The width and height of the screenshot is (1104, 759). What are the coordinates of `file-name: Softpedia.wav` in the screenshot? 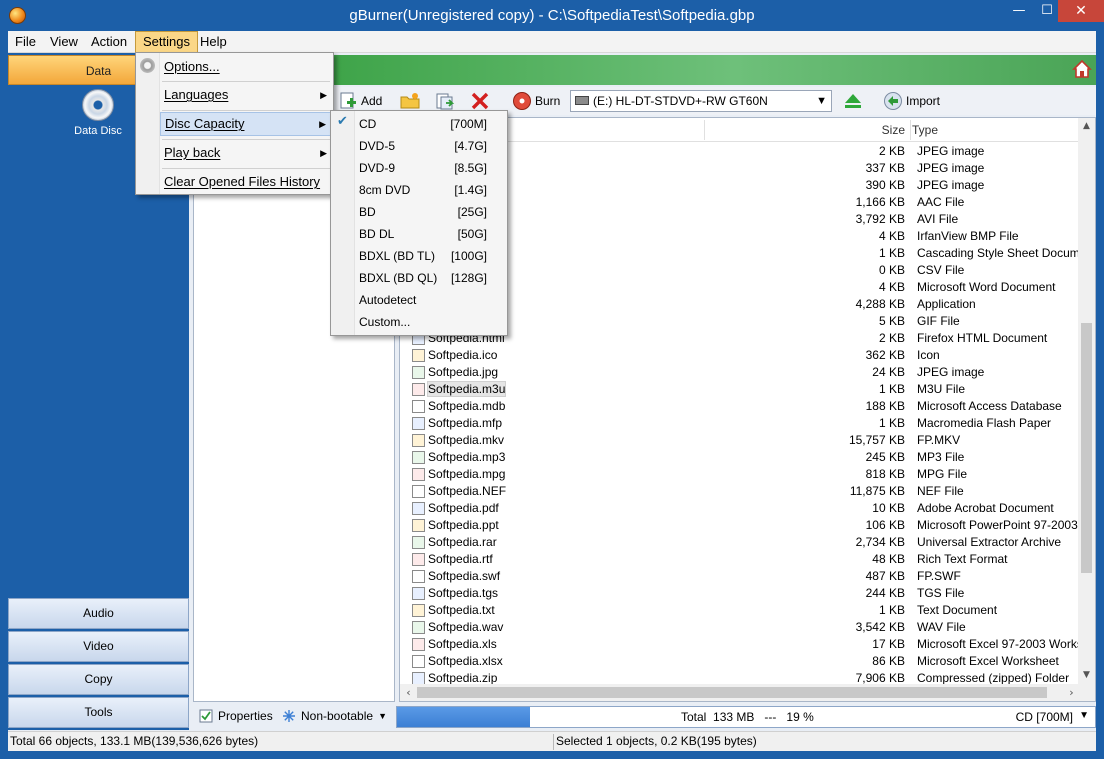 It's located at (466, 627).